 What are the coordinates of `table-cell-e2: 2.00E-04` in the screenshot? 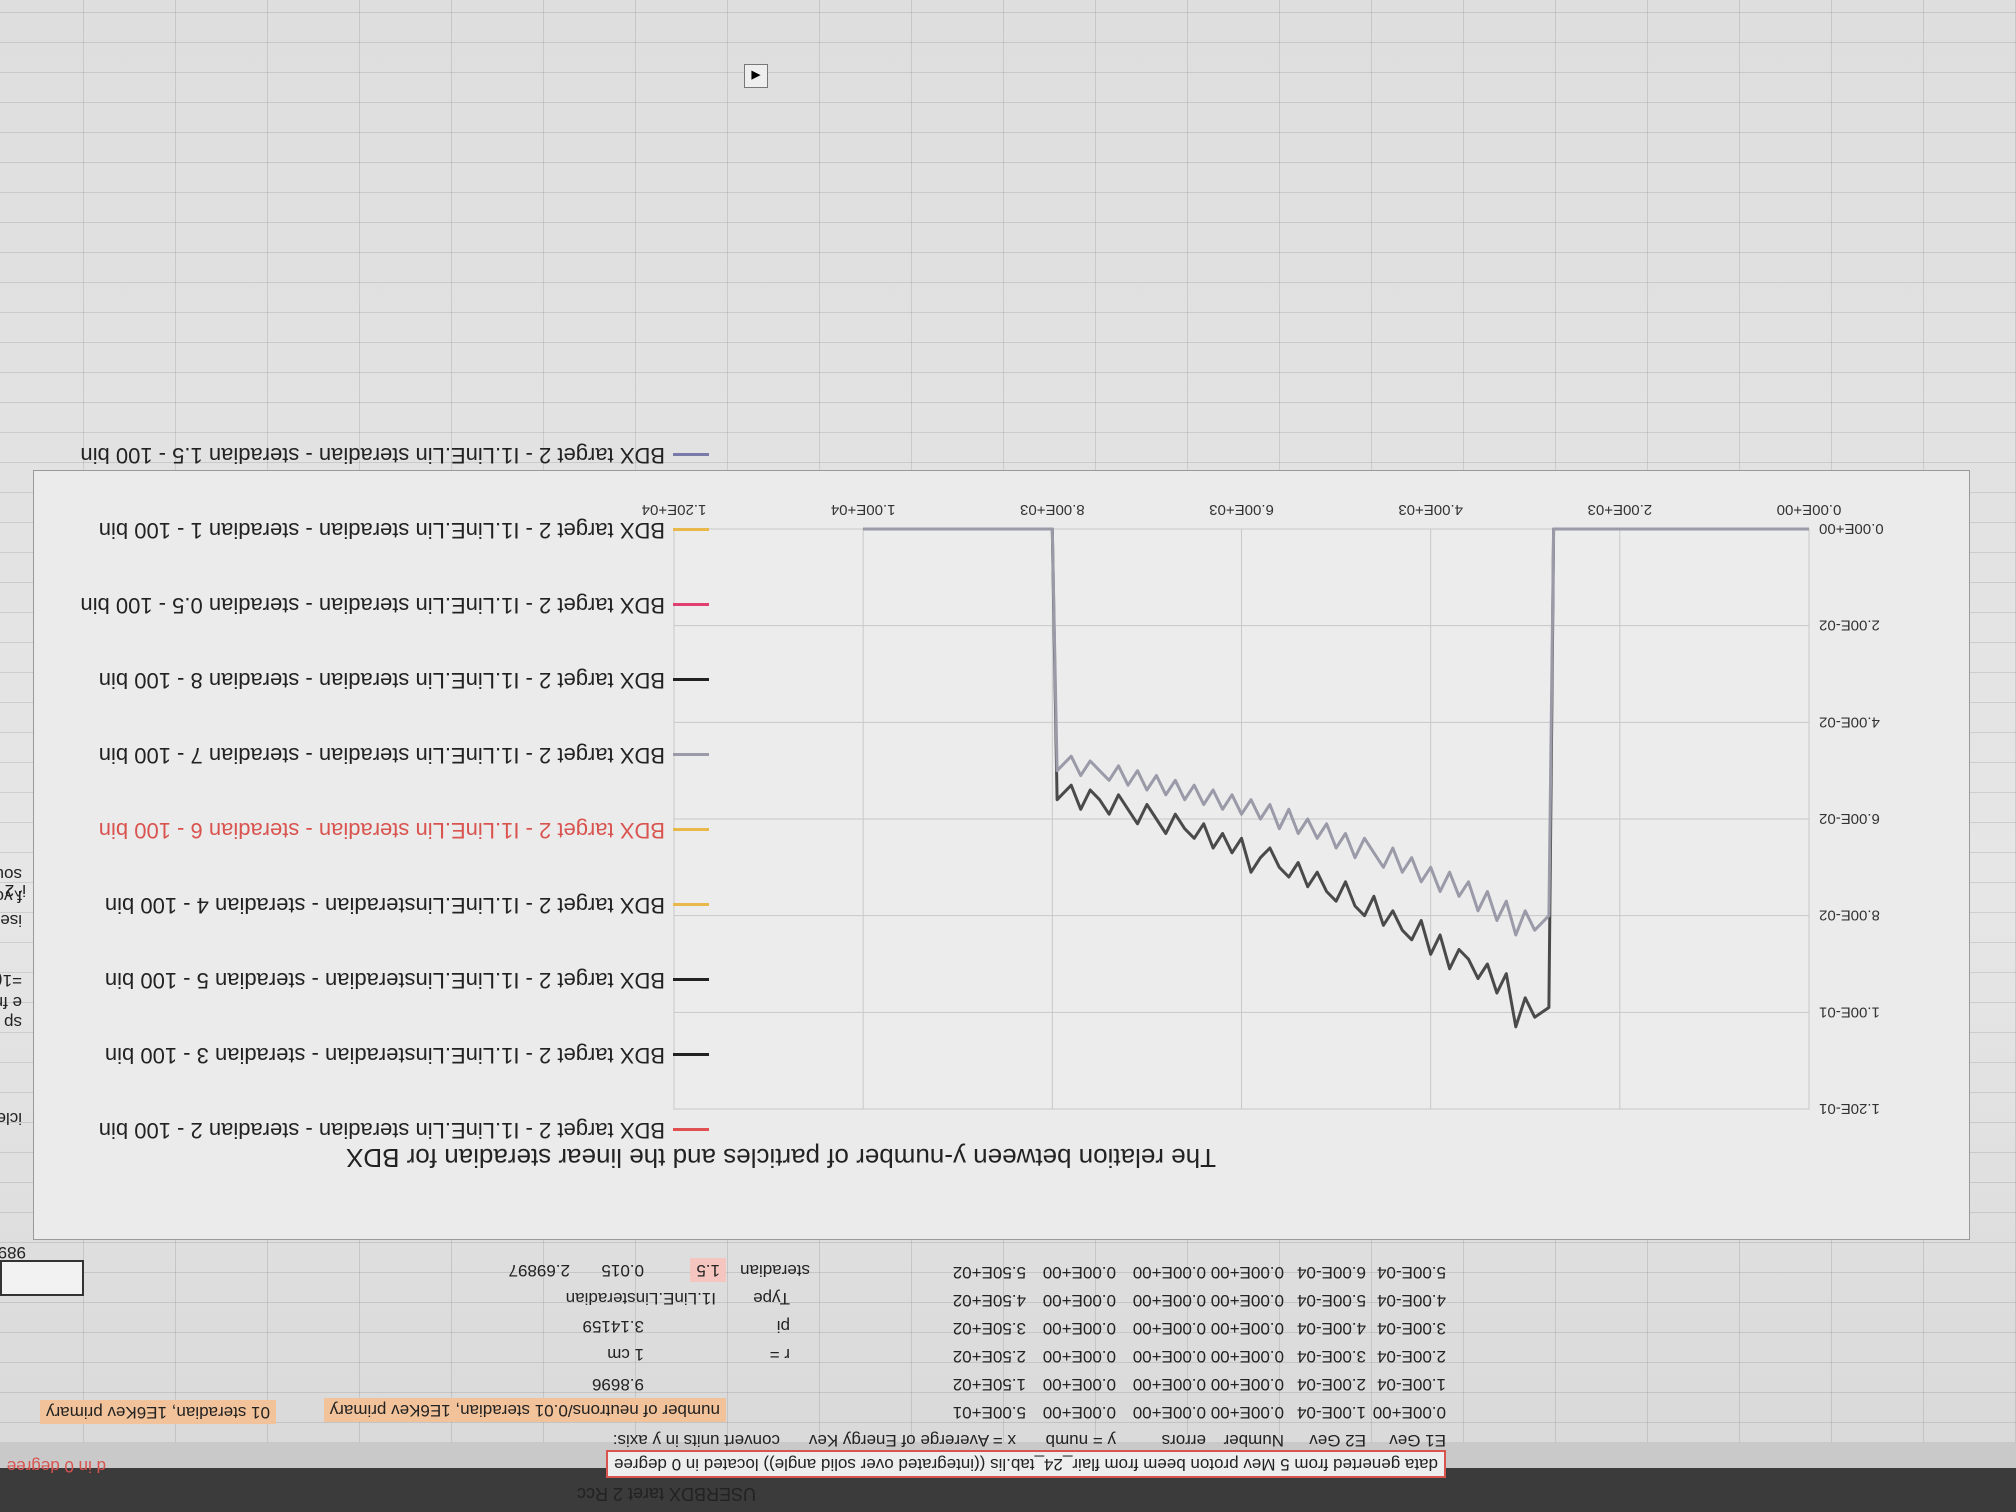 It's located at (1331, 1384).